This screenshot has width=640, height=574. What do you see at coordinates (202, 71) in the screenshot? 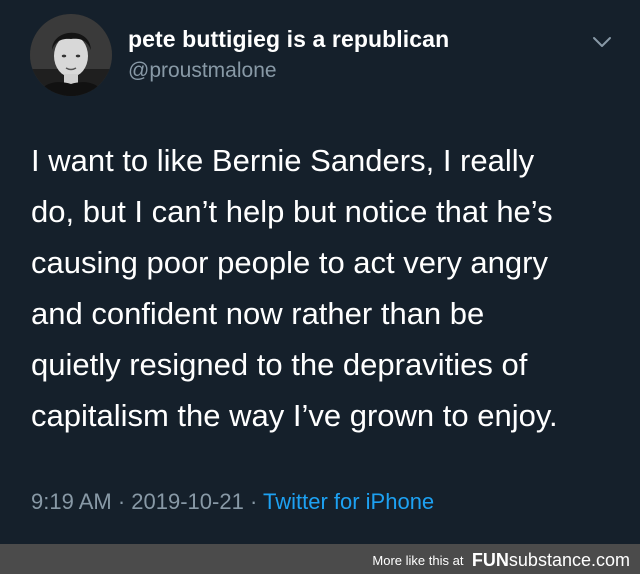
I see `author-handle: @proustmalone` at bounding box center [202, 71].